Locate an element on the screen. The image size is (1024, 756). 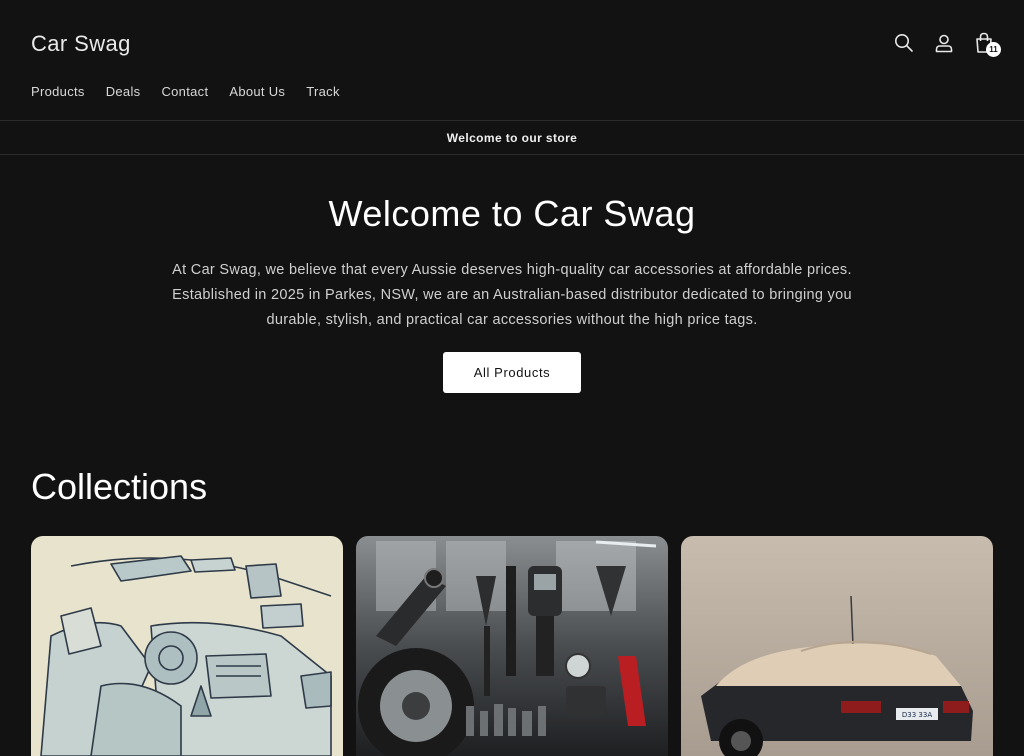
cart-icon: 11 is located at coordinates (987, 44).